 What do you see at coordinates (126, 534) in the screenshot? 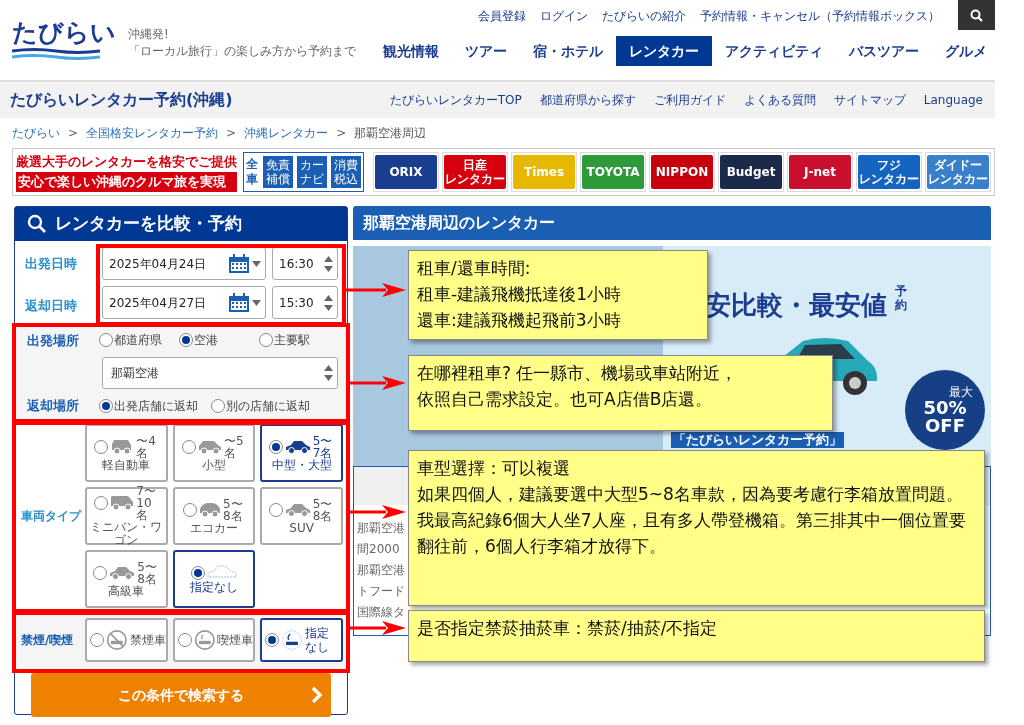
I see `vehicle-label: ミニバン・ワゴン` at bounding box center [126, 534].